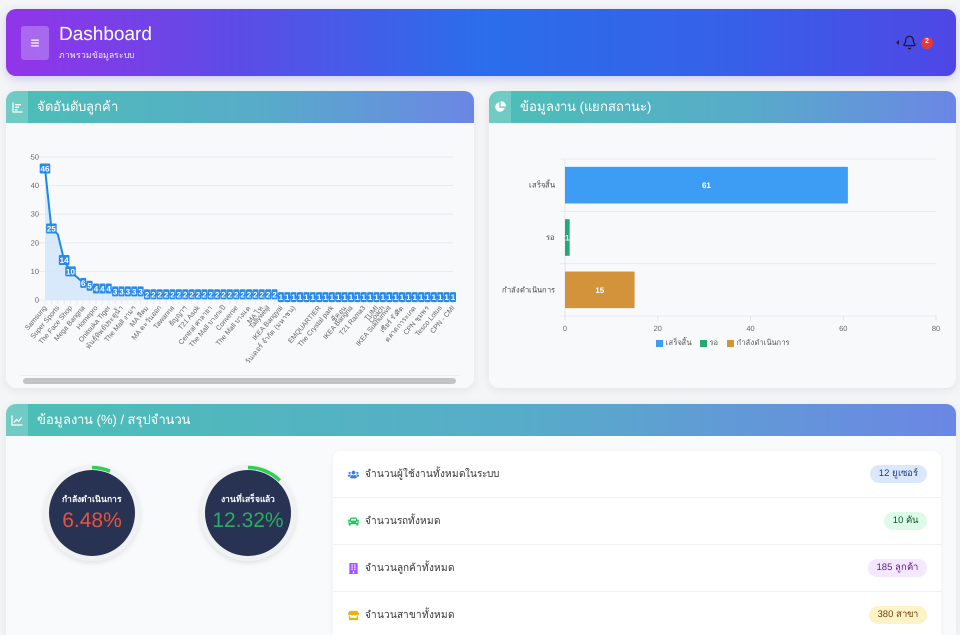  I want to click on bar-value-label: 1, so click(567, 238).